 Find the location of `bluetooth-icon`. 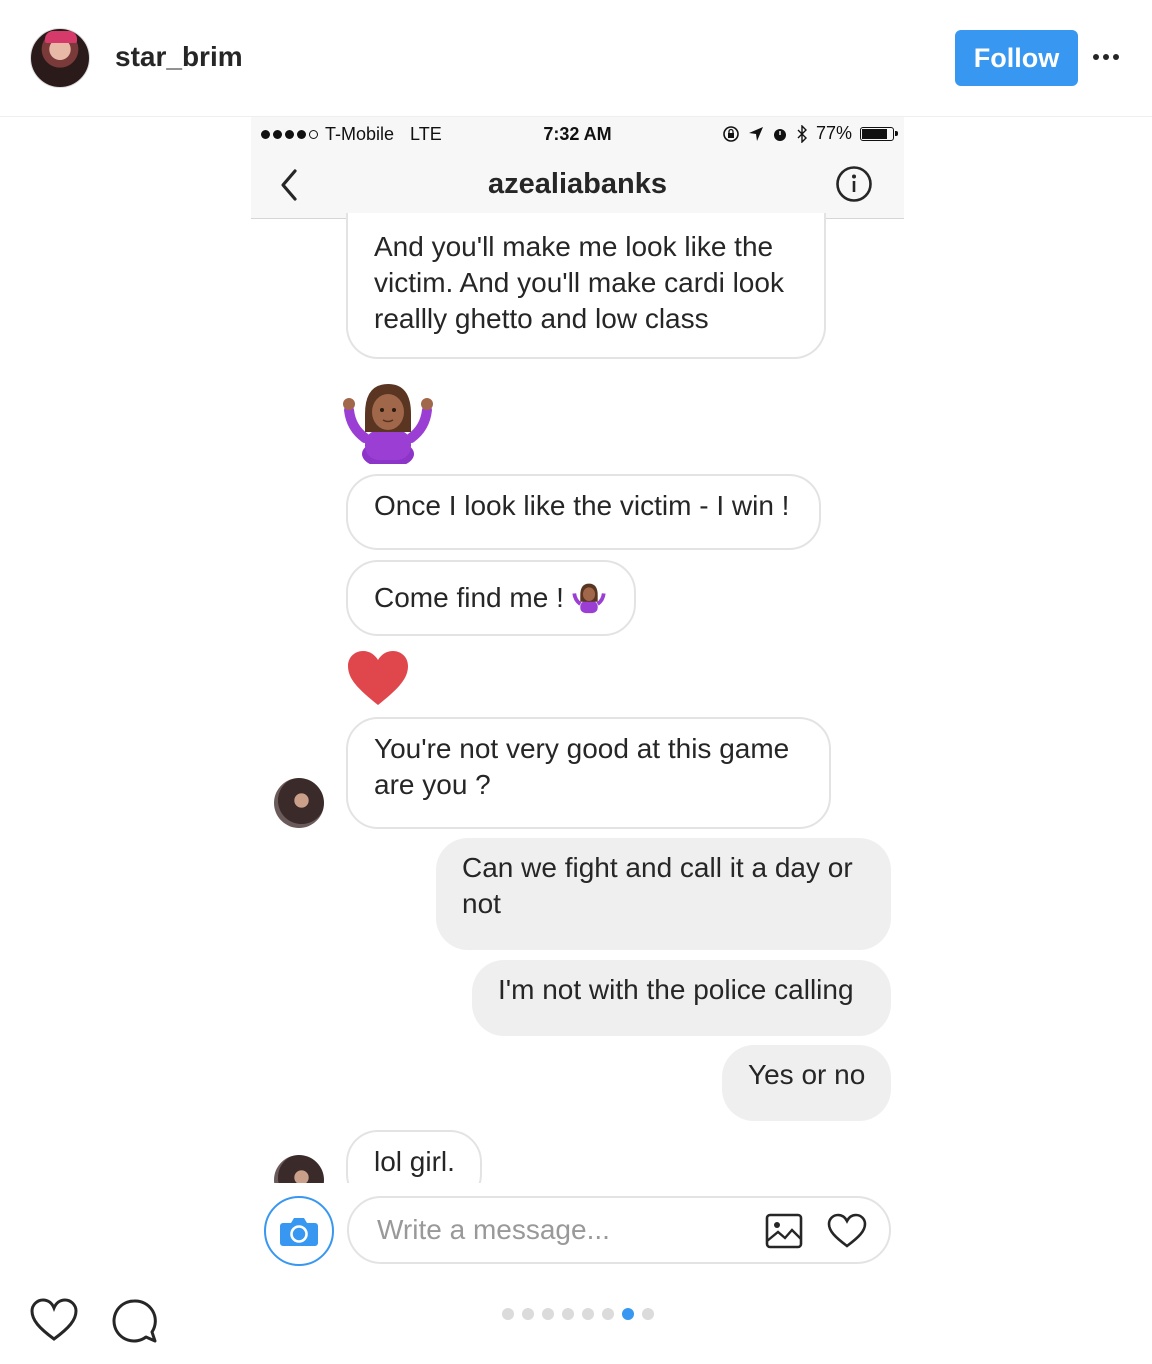

bluetooth-icon is located at coordinates (802, 133).